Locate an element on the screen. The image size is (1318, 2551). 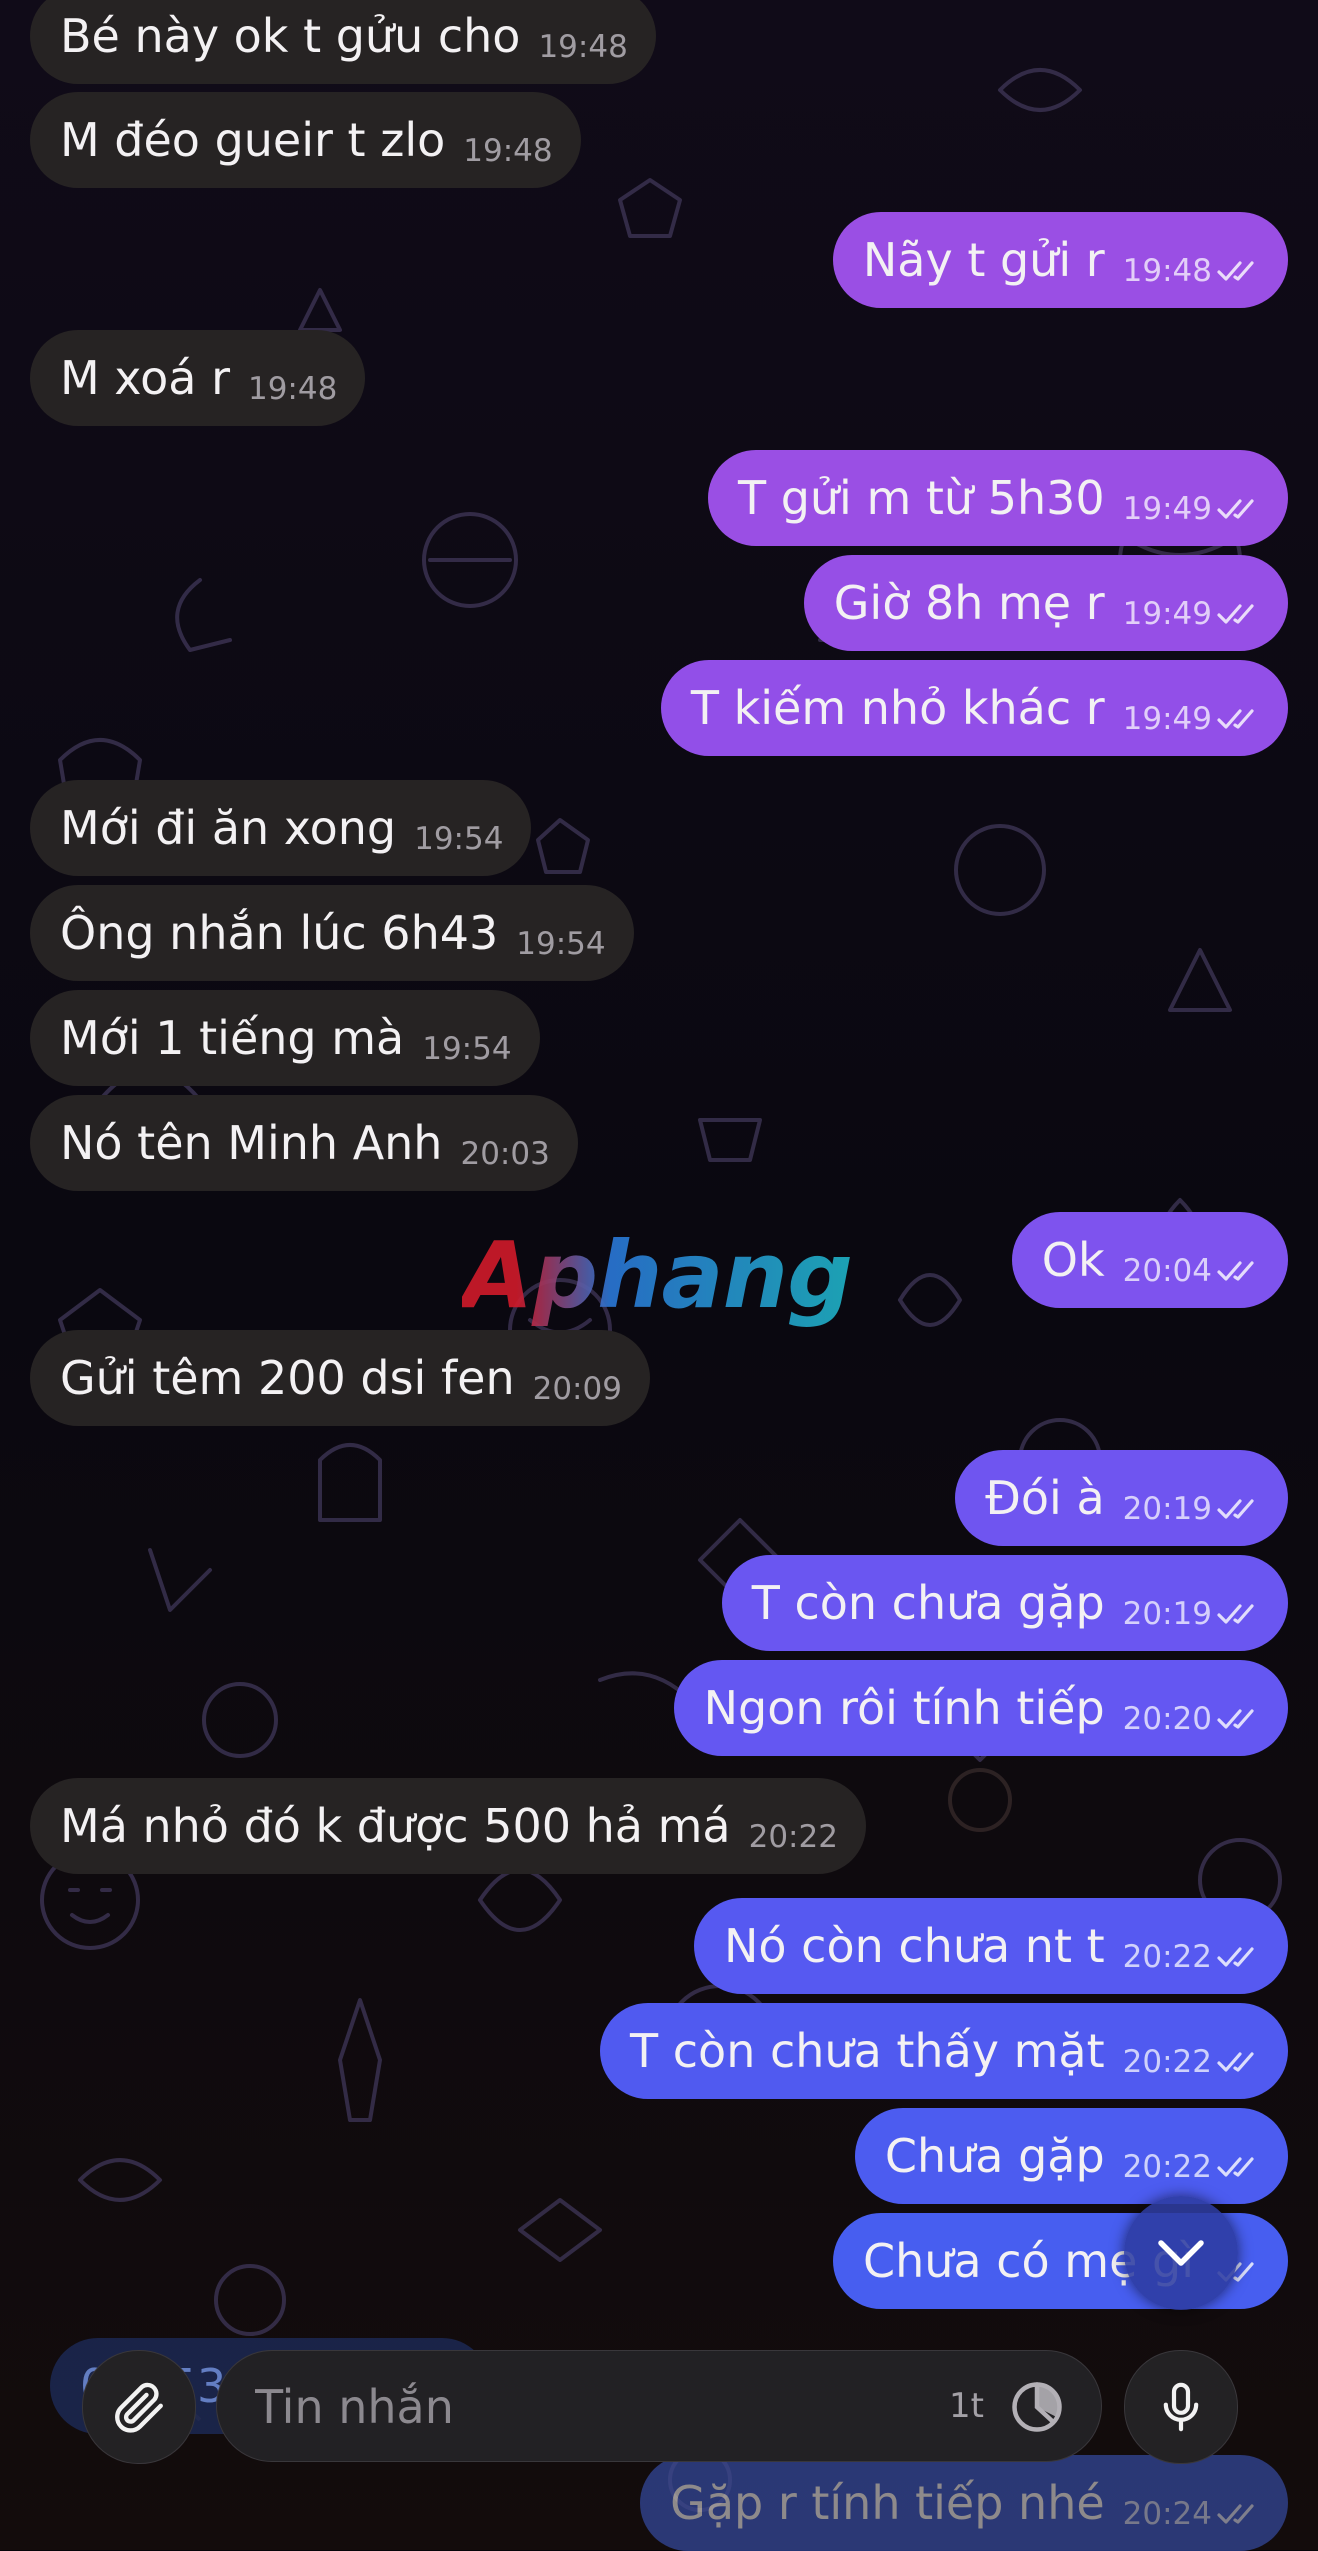
message-bubble-outgoing: Ngon rôi tính tiếp 20:20 is located at coordinates (980, 1708).